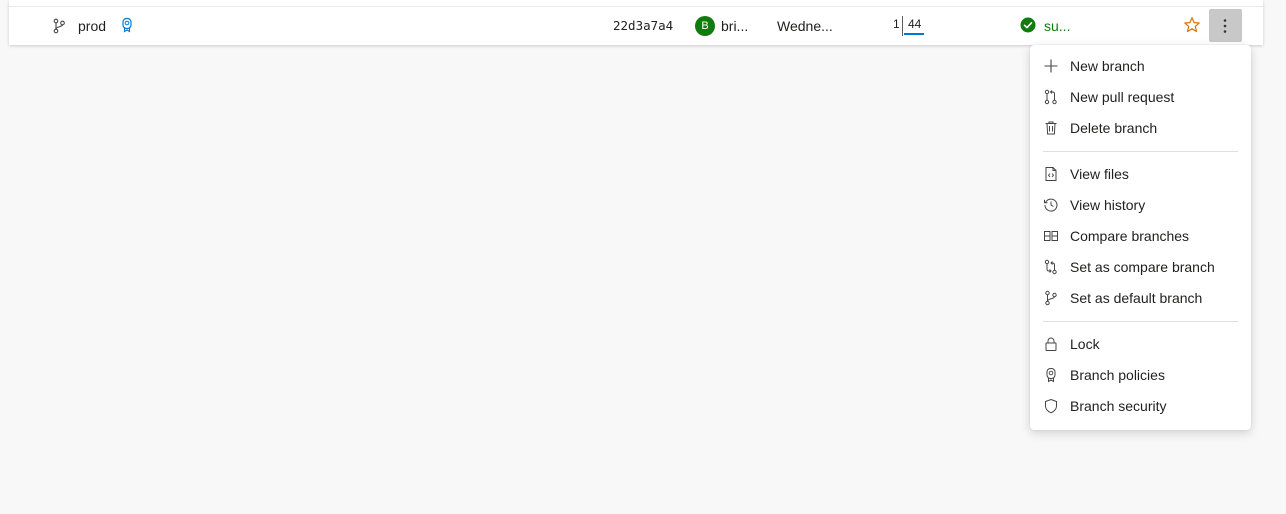 This screenshot has width=1286, height=514. Describe the element at coordinates (1192, 25) in the screenshot. I see `favorite-star-icon` at that location.